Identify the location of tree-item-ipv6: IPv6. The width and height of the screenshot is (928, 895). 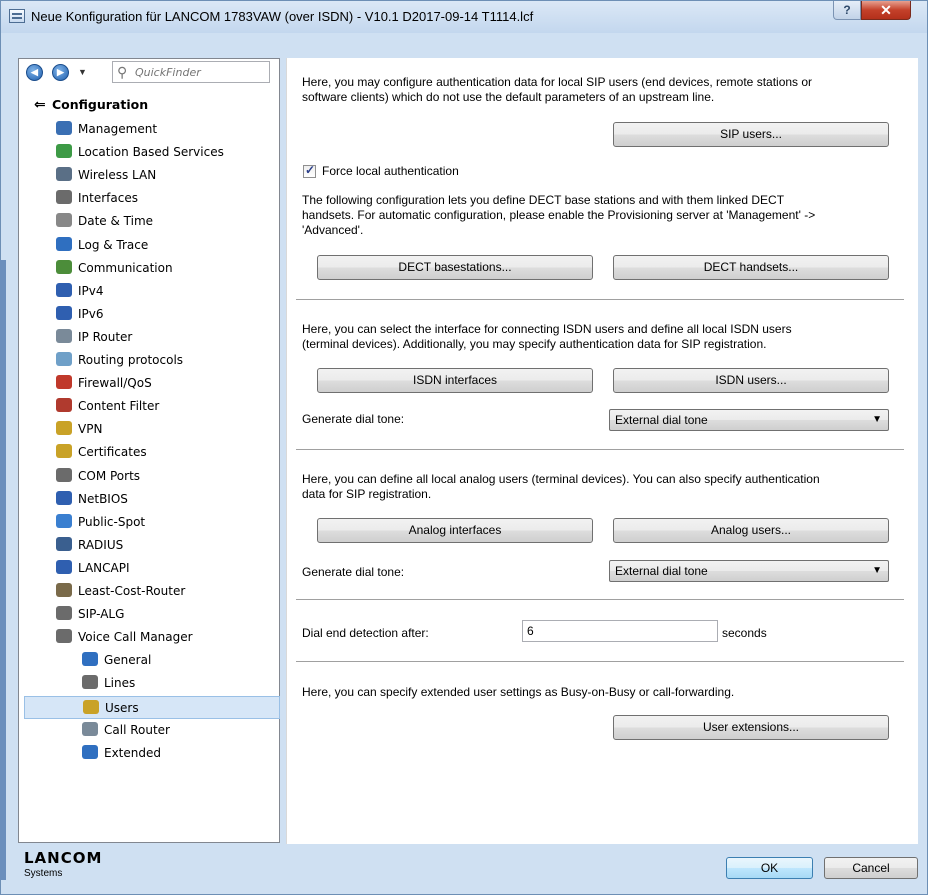
(152, 314).